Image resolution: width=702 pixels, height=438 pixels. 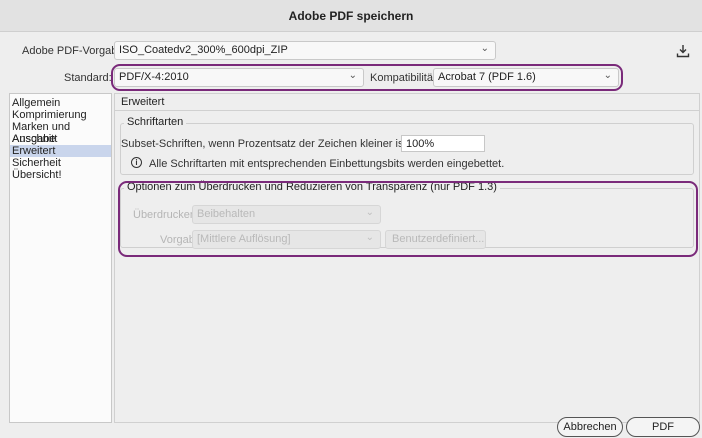 I want to click on panel-title: Erweitert, so click(x=143, y=102).